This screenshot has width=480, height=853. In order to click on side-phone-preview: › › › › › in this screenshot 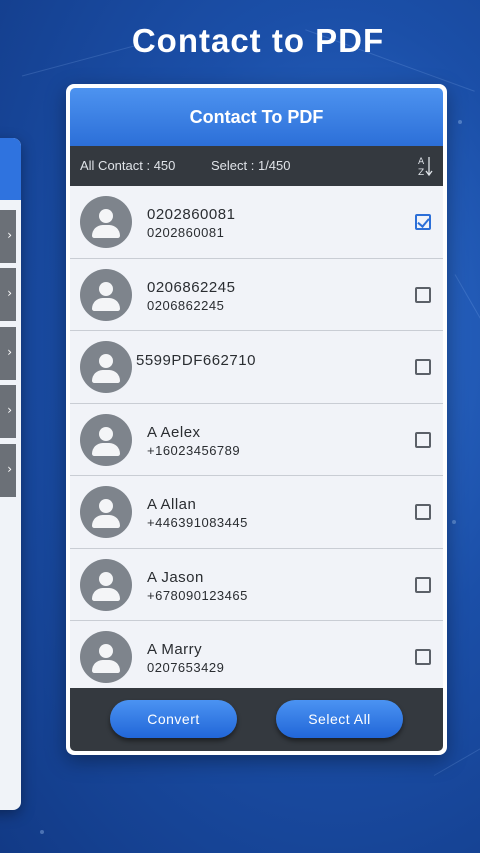, I will do `click(10, 474)`.